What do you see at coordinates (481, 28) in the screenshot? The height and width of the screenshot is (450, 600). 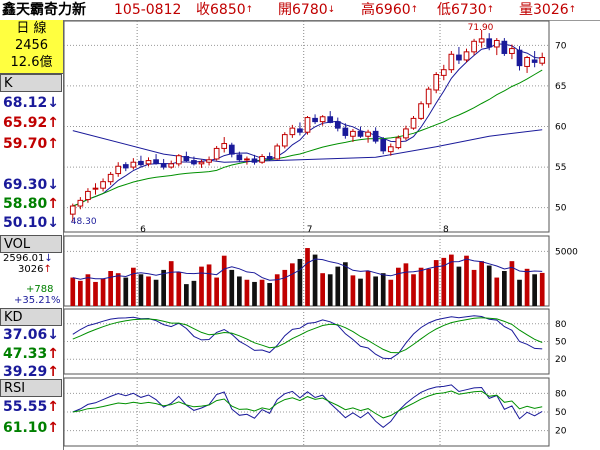 I see `high-annotation: 71.90` at bounding box center [481, 28].